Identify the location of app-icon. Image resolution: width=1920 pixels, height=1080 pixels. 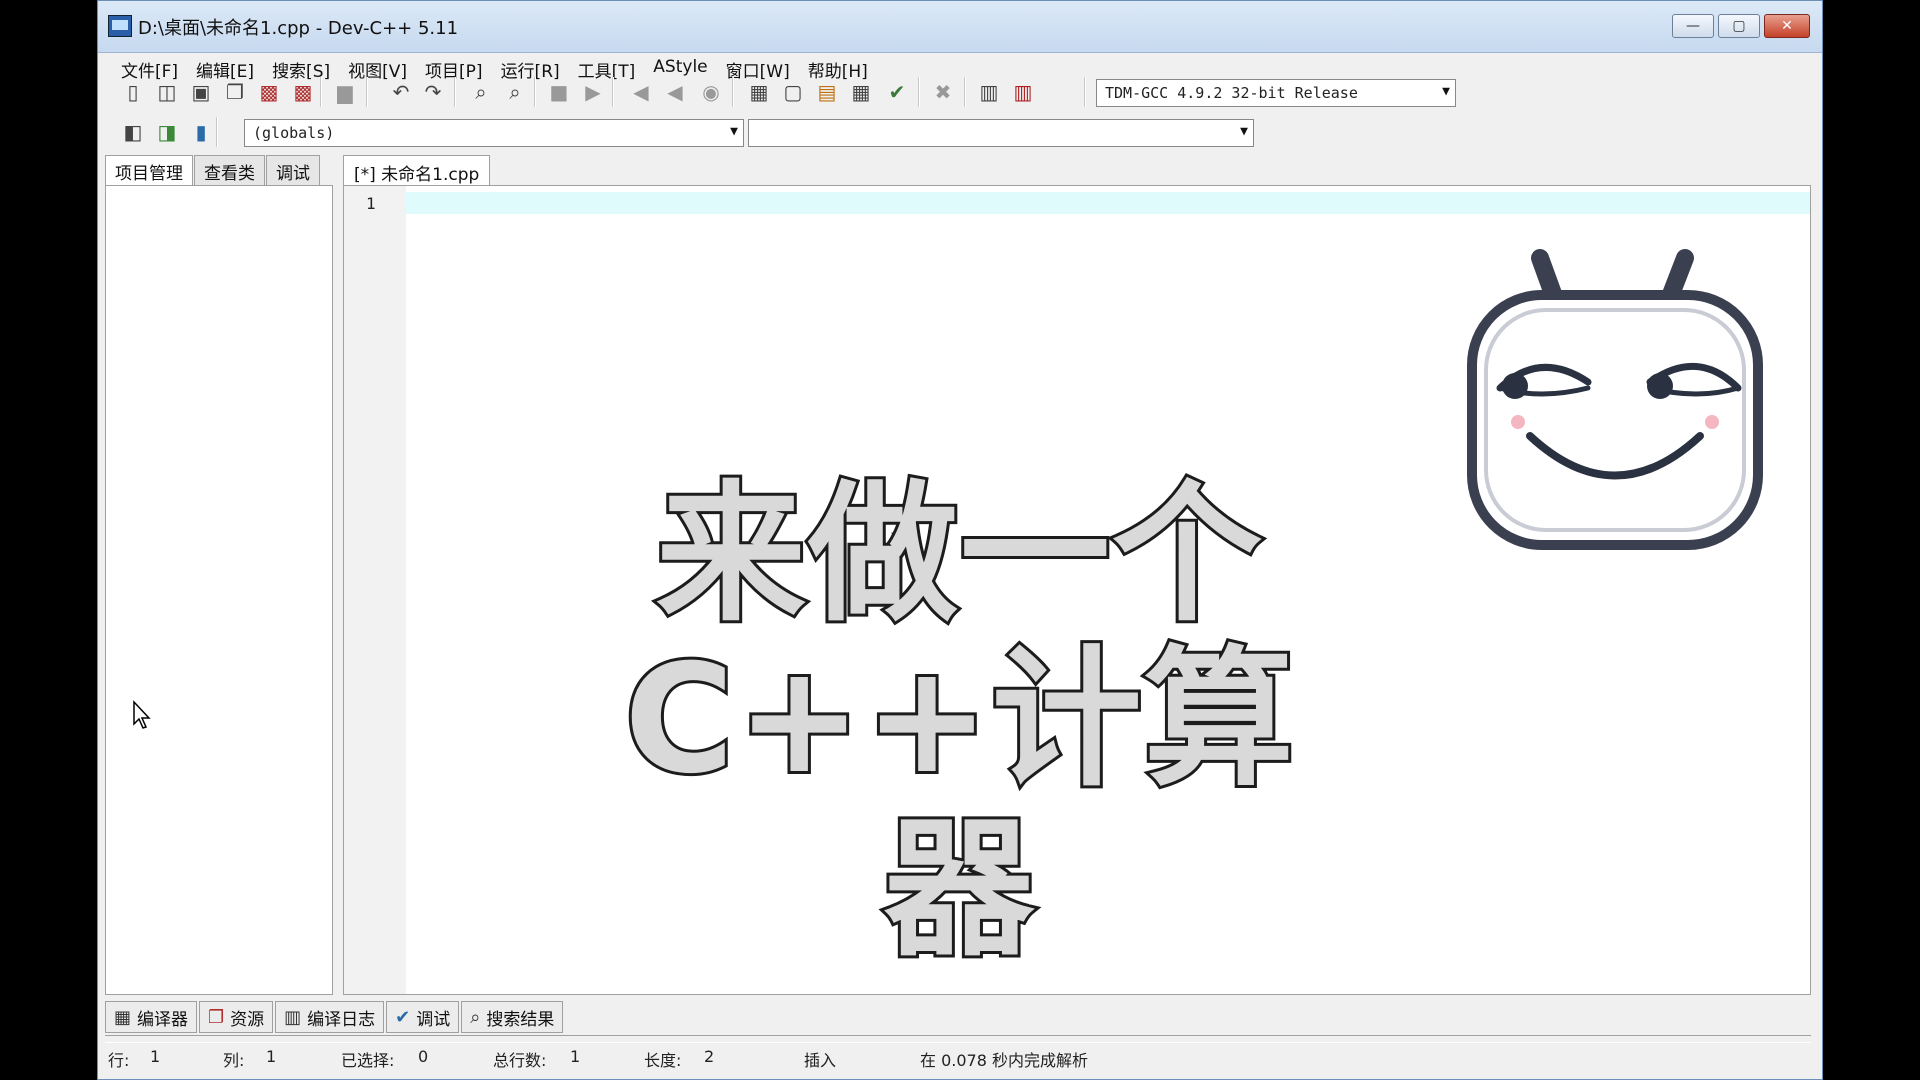
(120, 26).